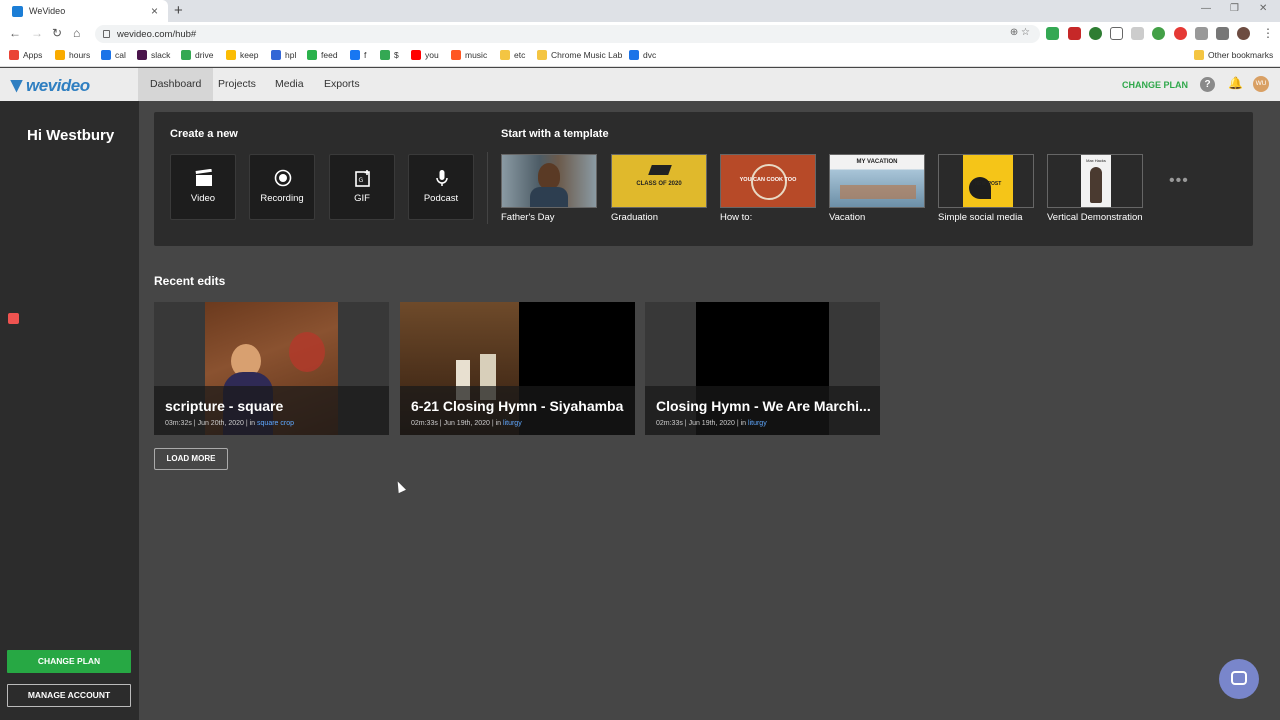 Image resolution: width=1280 pixels, height=720 pixels. I want to click on tab-projects: Projects, so click(237, 84).